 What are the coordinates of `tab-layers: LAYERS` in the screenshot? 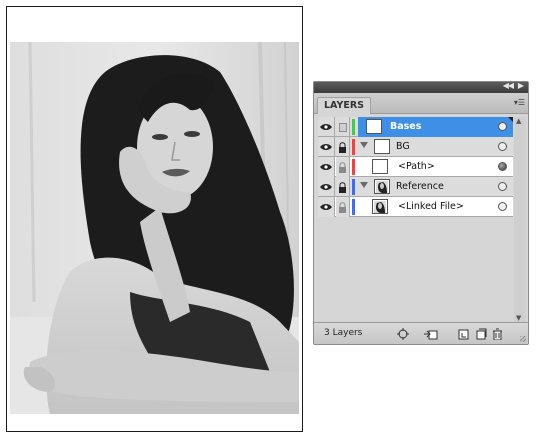 It's located at (344, 105).